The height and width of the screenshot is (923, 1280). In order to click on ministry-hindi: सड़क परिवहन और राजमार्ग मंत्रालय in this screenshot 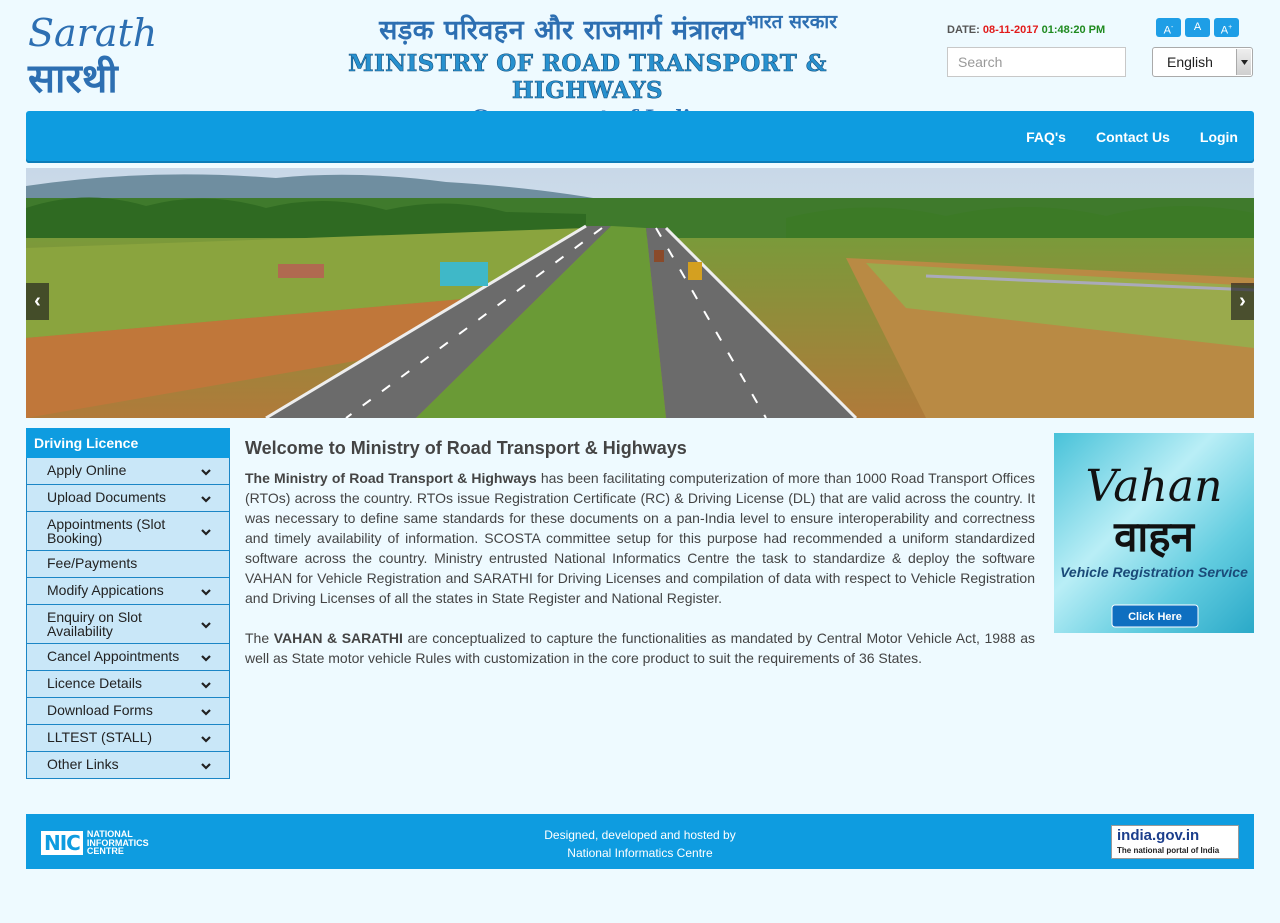, I will do `click(562, 30)`.